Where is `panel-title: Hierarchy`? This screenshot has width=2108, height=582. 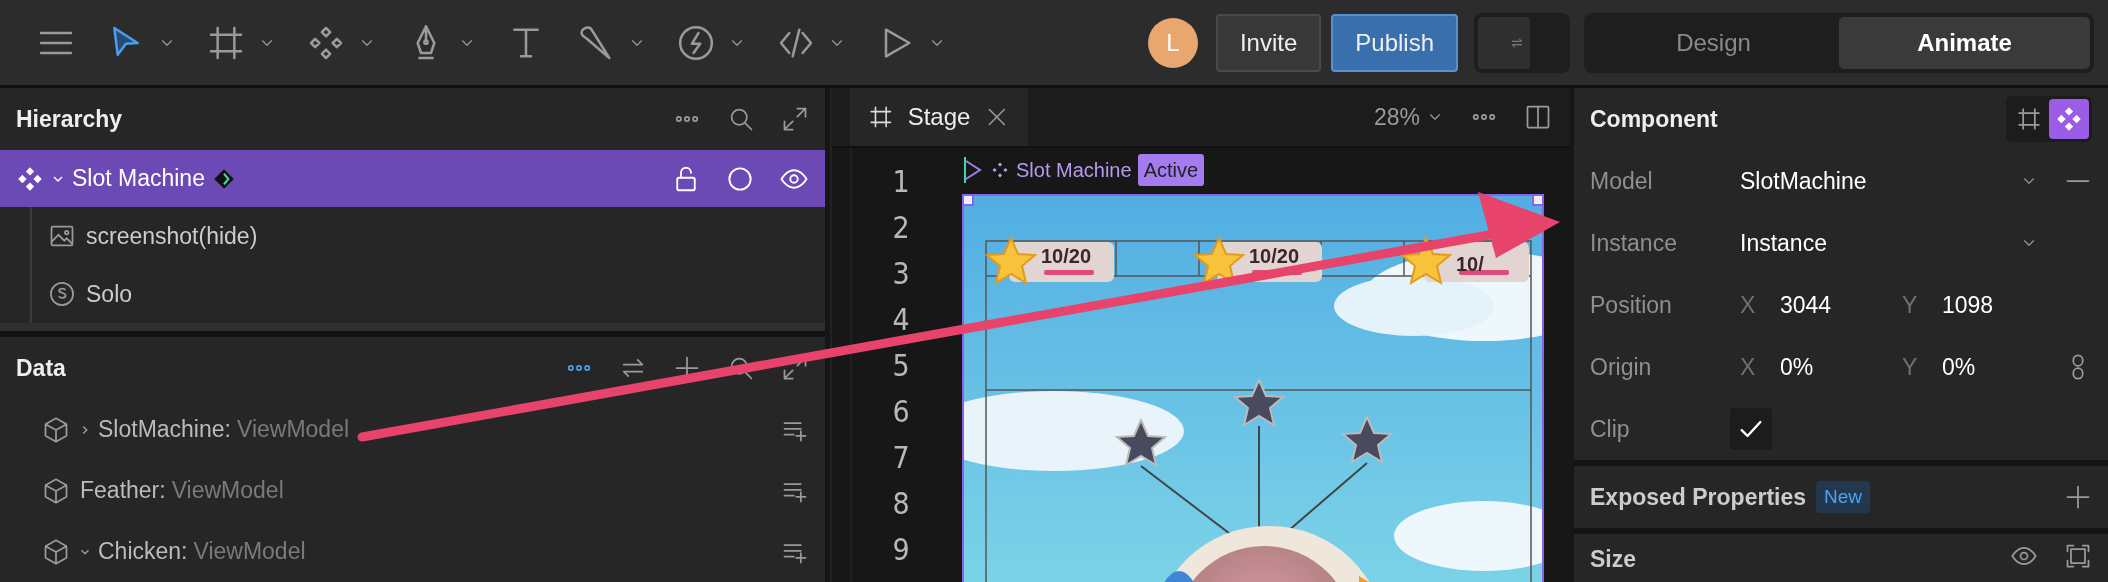 panel-title: Hierarchy is located at coordinates (69, 119).